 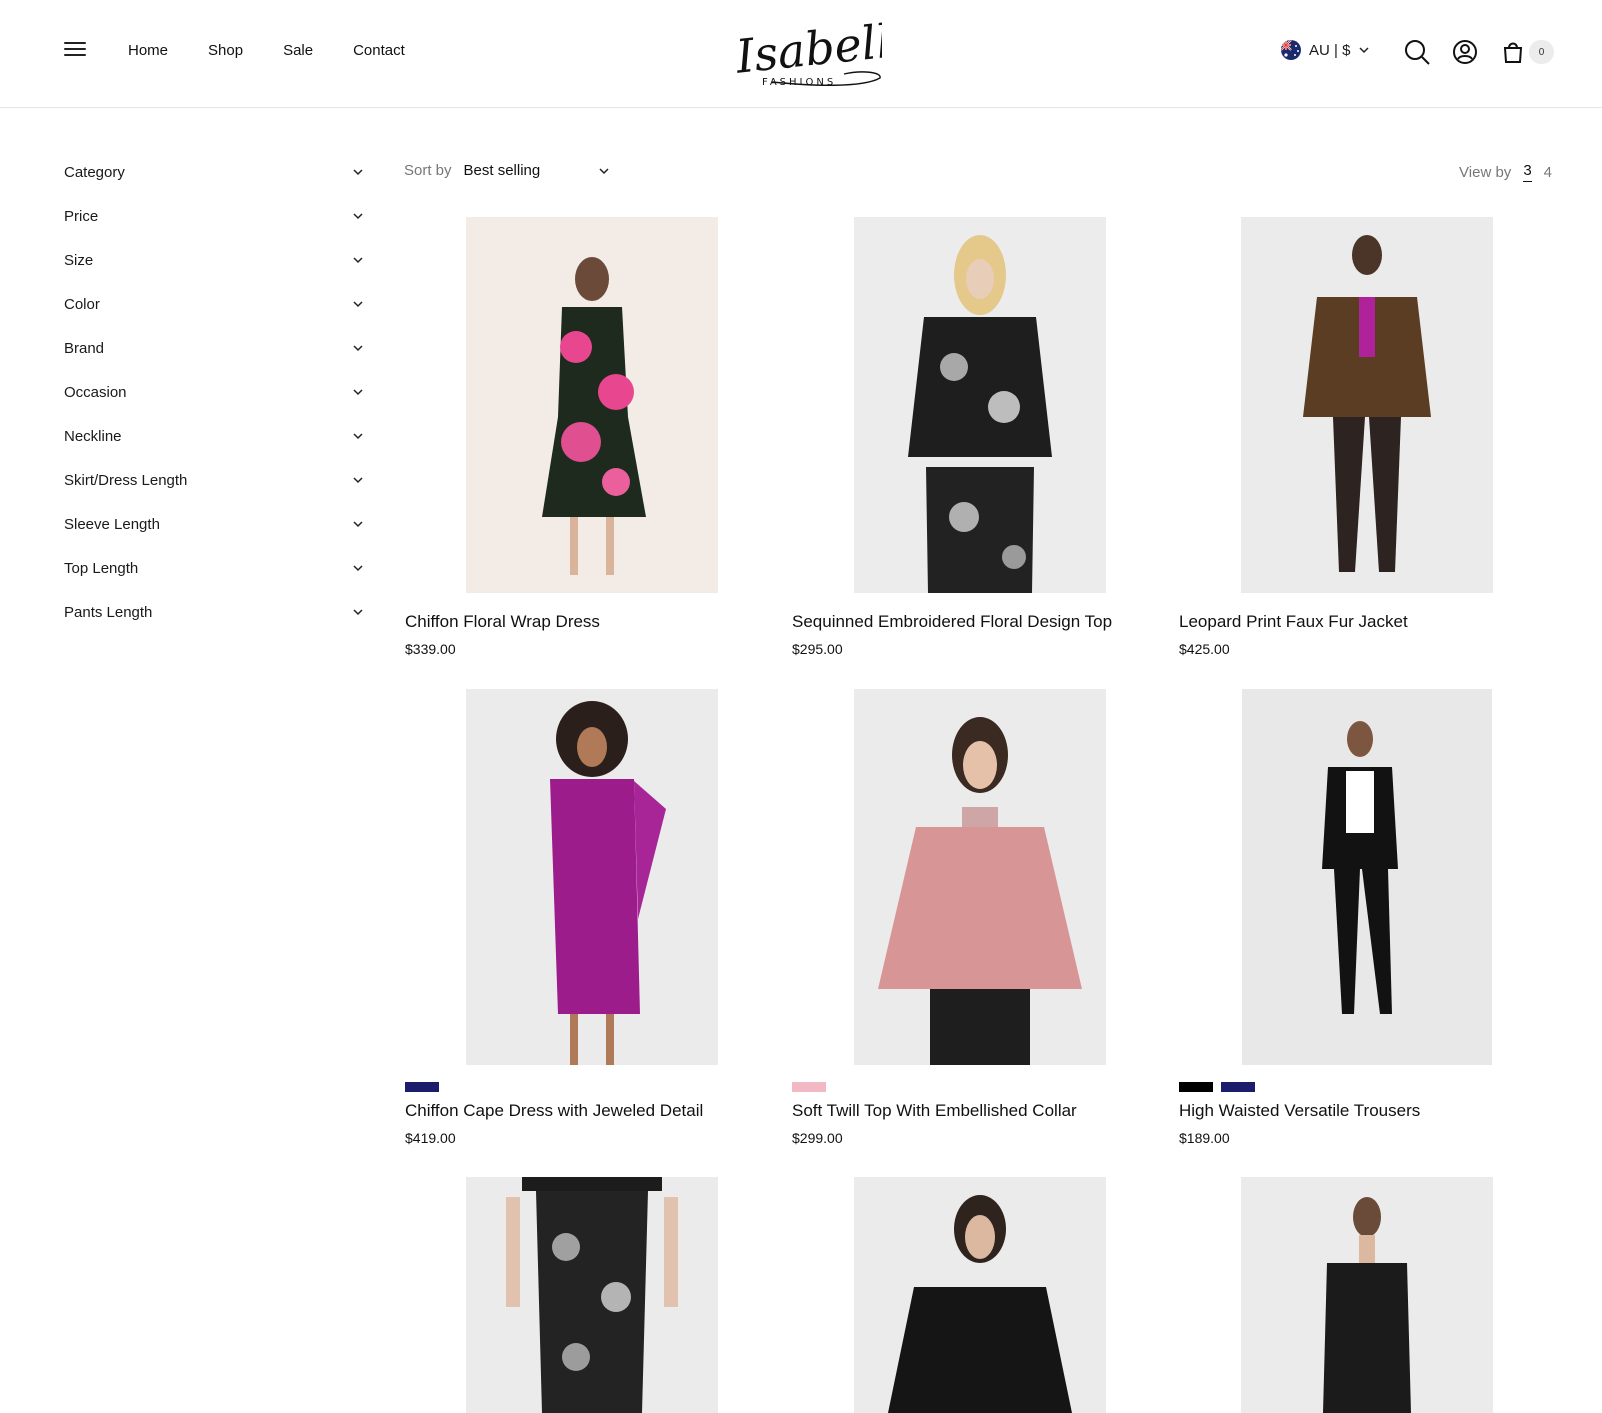 What do you see at coordinates (1204, 649) in the screenshot?
I see `product-price: $425.00` at bounding box center [1204, 649].